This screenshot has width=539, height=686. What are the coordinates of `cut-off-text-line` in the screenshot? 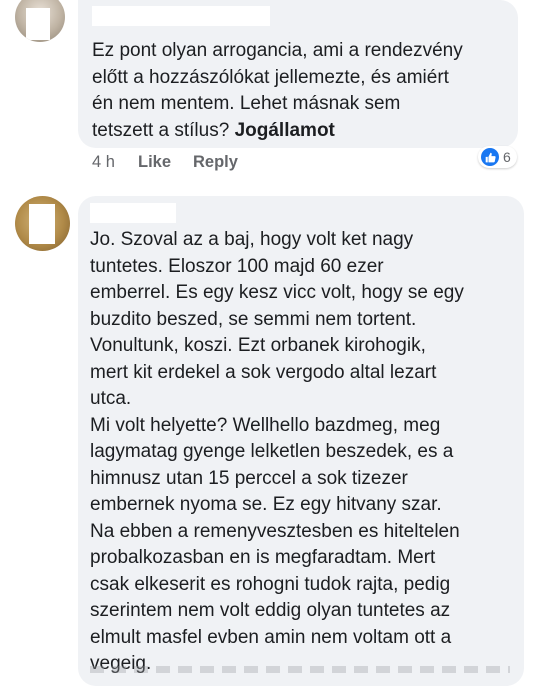 It's located at (300, 669).